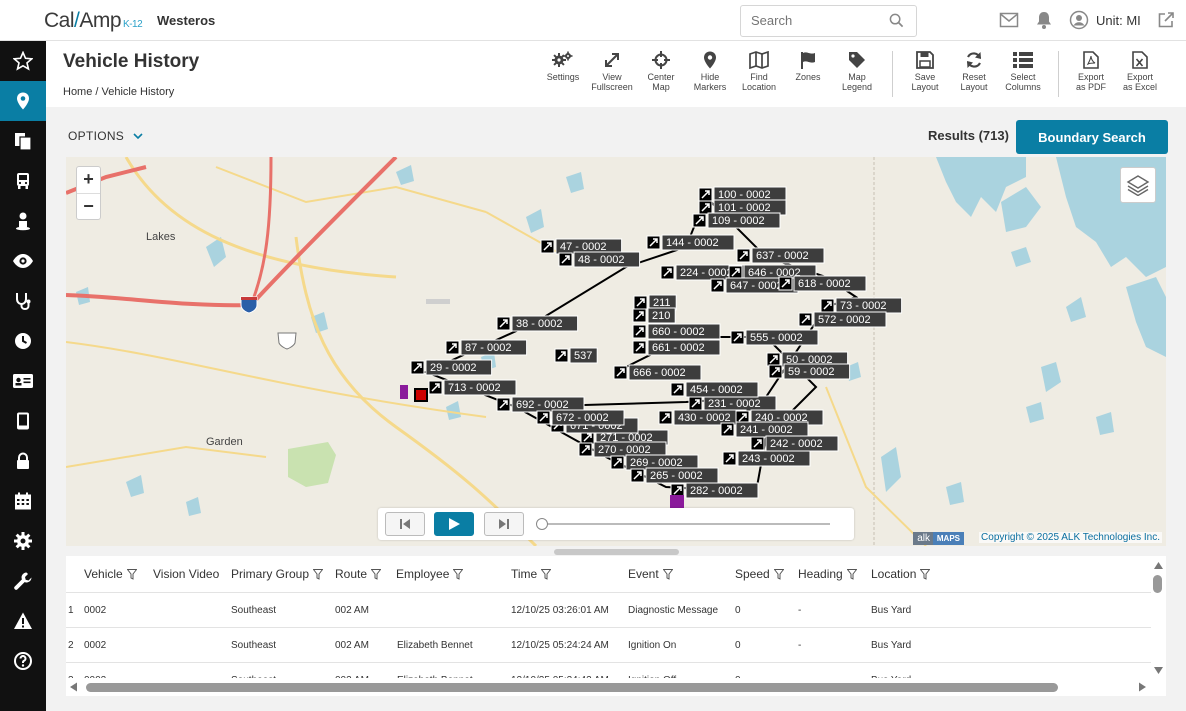 Image resolution: width=1186 pixels, height=711 pixels. I want to click on track-marker: 660 - 0002, so click(676, 331).